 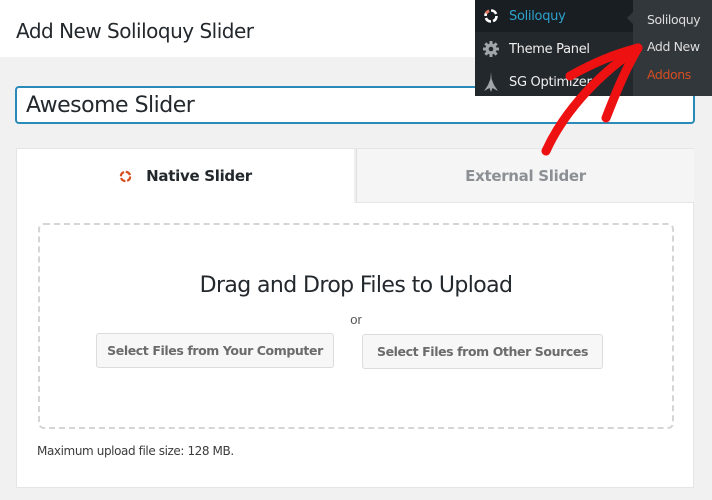 What do you see at coordinates (482, 351) in the screenshot?
I see `select-files-other-sources-button: Select Files from Other Sources` at bounding box center [482, 351].